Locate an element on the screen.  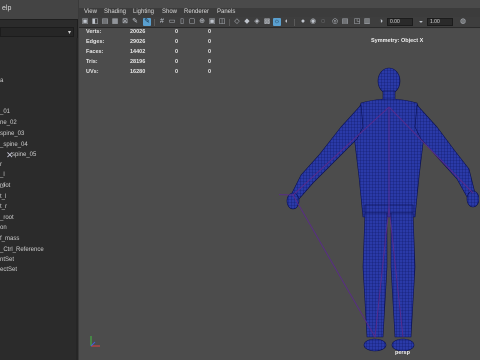
wireframe-on-shaded-icon: ◈ is located at coordinates (257, 22).